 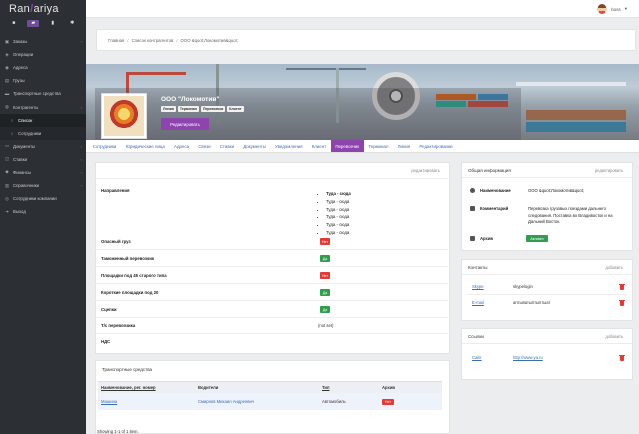 I want to click on flag-label-dangerous: Опасный груз, so click(x=116, y=241).